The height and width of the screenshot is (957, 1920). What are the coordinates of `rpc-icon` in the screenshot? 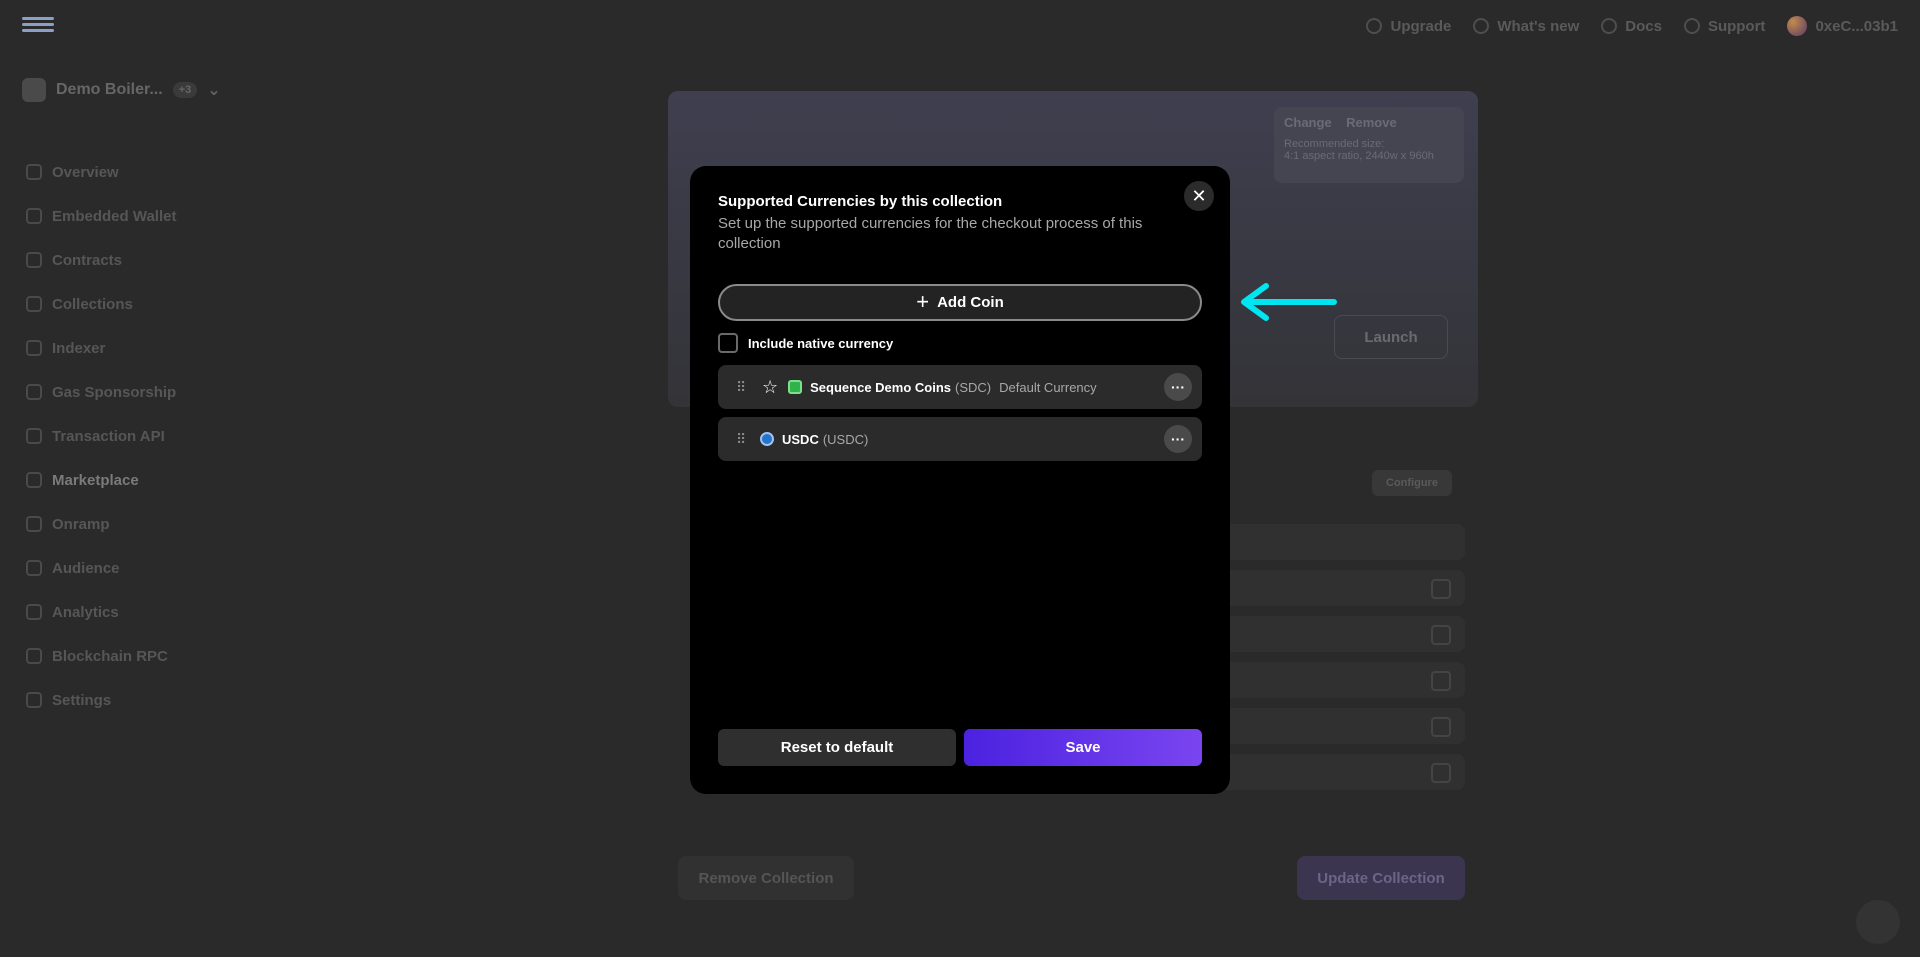 It's located at (34, 656).